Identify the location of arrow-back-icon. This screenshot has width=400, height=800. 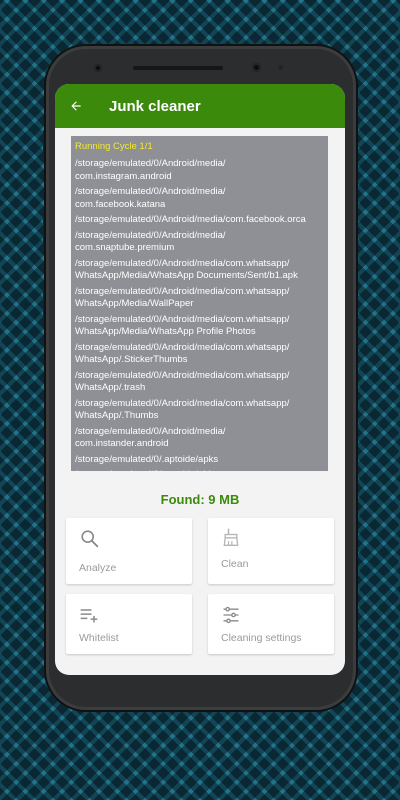
(76, 106).